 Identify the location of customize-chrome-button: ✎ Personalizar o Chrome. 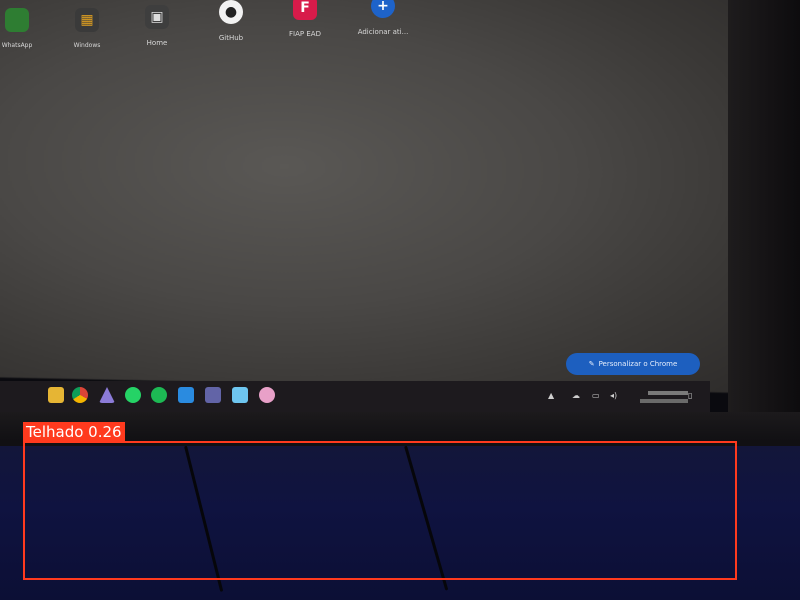
(633, 364).